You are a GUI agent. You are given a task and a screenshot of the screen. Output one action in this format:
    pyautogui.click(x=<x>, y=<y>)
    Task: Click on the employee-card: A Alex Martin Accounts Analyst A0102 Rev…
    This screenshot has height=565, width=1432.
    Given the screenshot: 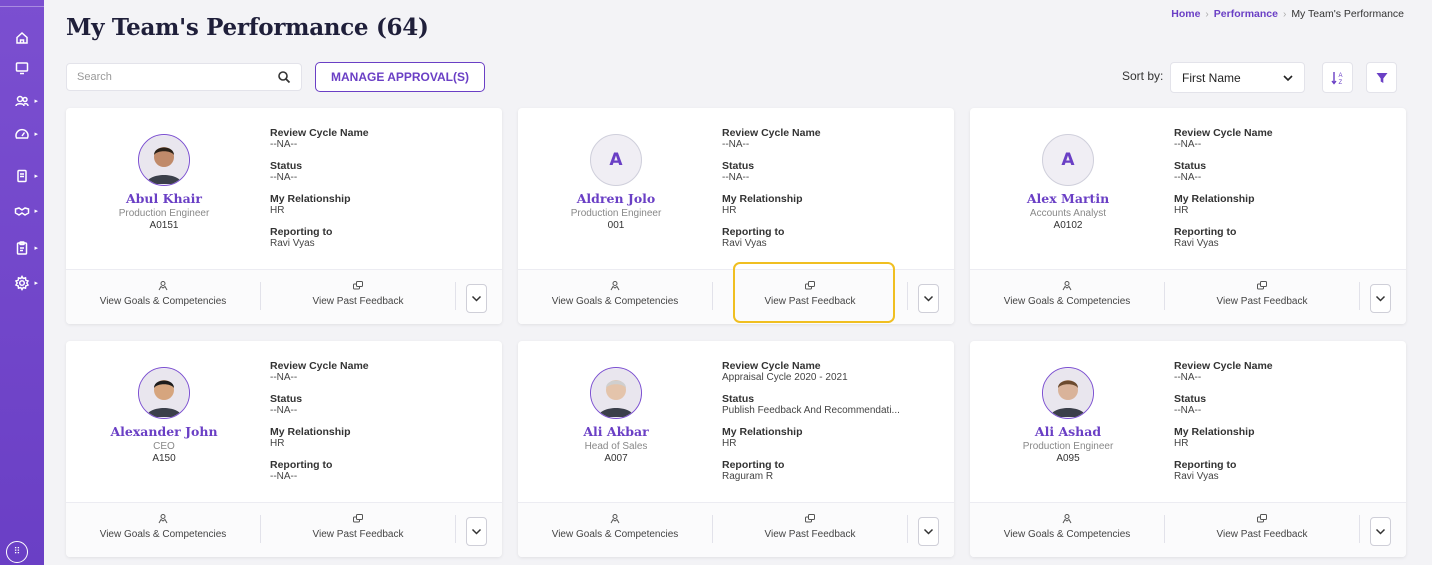 What is the action you would take?
    pyautogui.click(x=1188, y=216)
    